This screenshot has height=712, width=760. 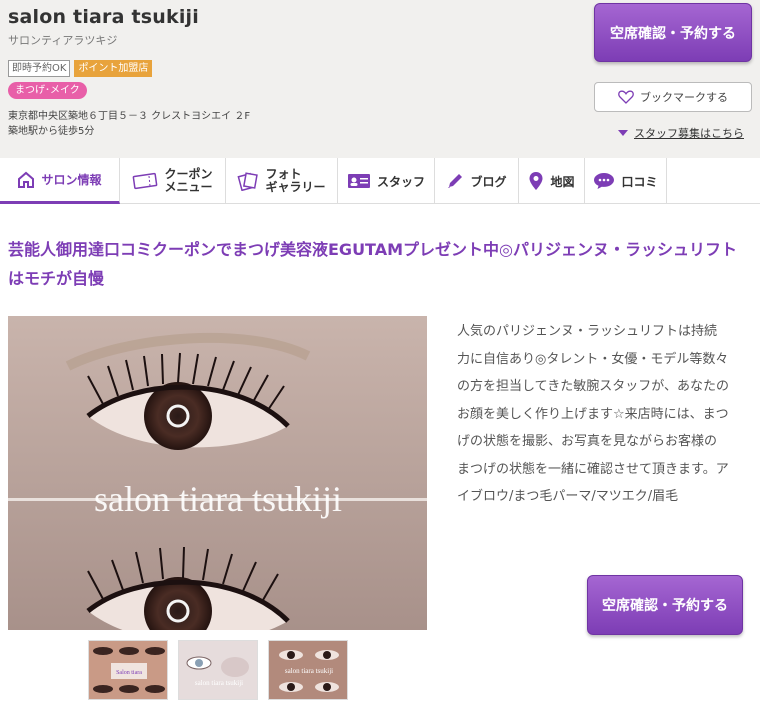 I want to click on thumbnail-3: salon tiara tsukiji, so click(x=308, y=670).